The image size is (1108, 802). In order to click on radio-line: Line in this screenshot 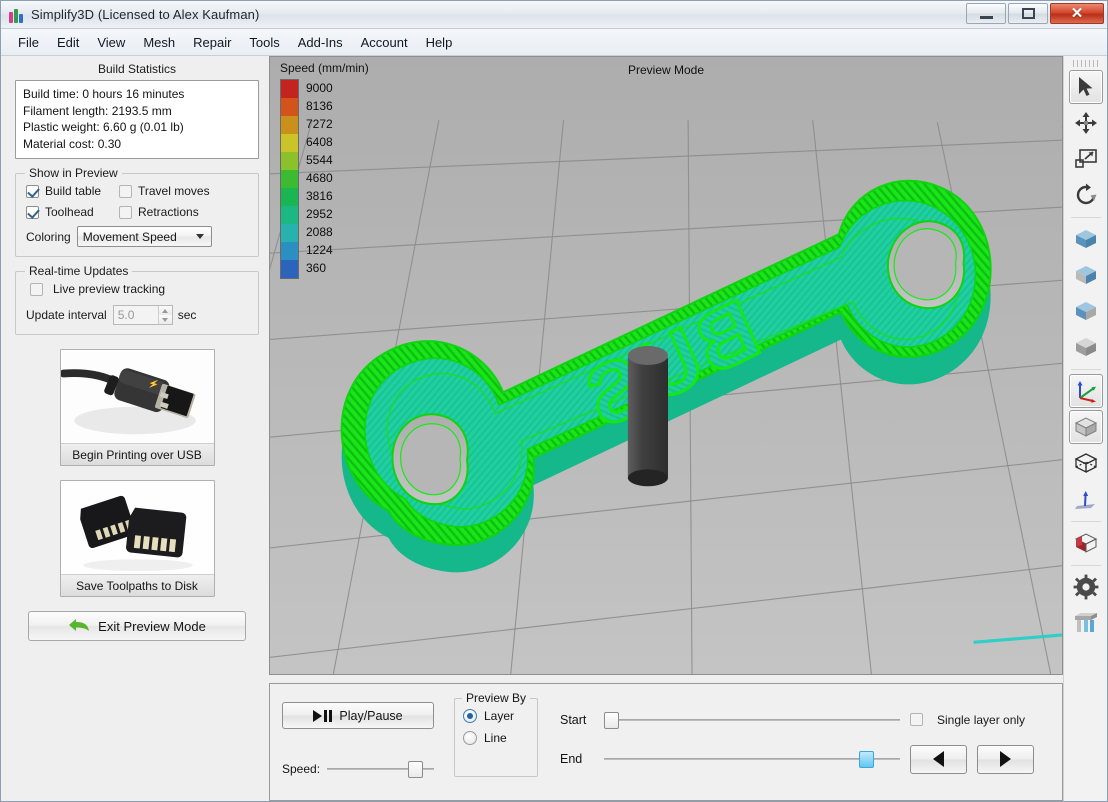, I will do `click(496, 738)`.